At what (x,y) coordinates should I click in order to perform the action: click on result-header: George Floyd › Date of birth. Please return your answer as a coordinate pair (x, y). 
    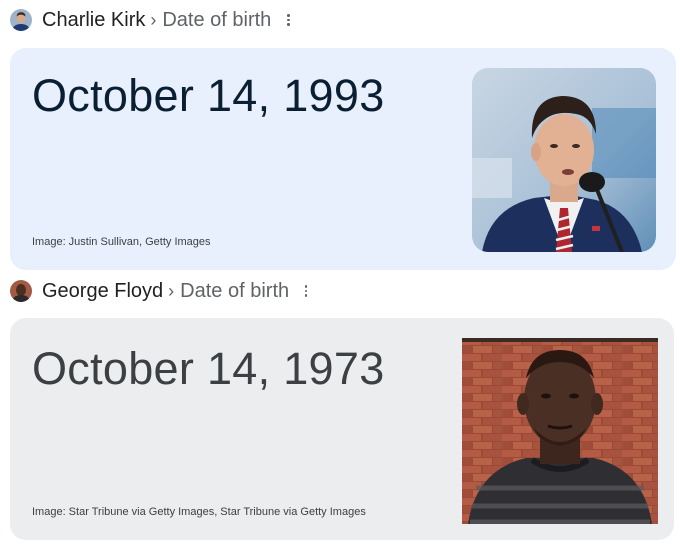
    Looking at the image, I should click on (159, 291).